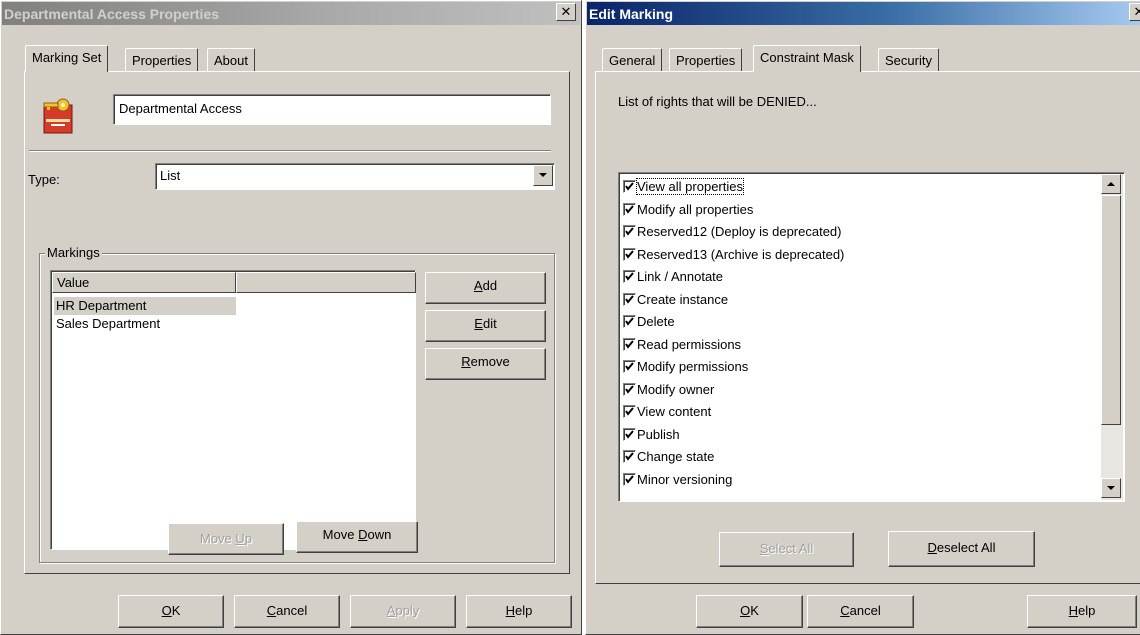 This screenshot has height=635, width=1140. Describe the element at coordinates (144, 282) in the screenshot. I see `column-header-value: Value` at that location.